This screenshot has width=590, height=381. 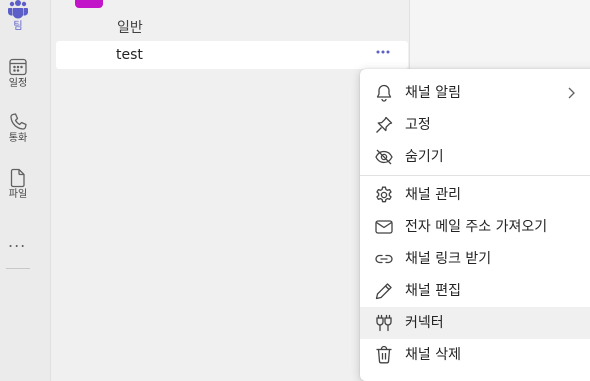 I want to click on menu-item-label: 숨기기, so click(x=424, y=157).